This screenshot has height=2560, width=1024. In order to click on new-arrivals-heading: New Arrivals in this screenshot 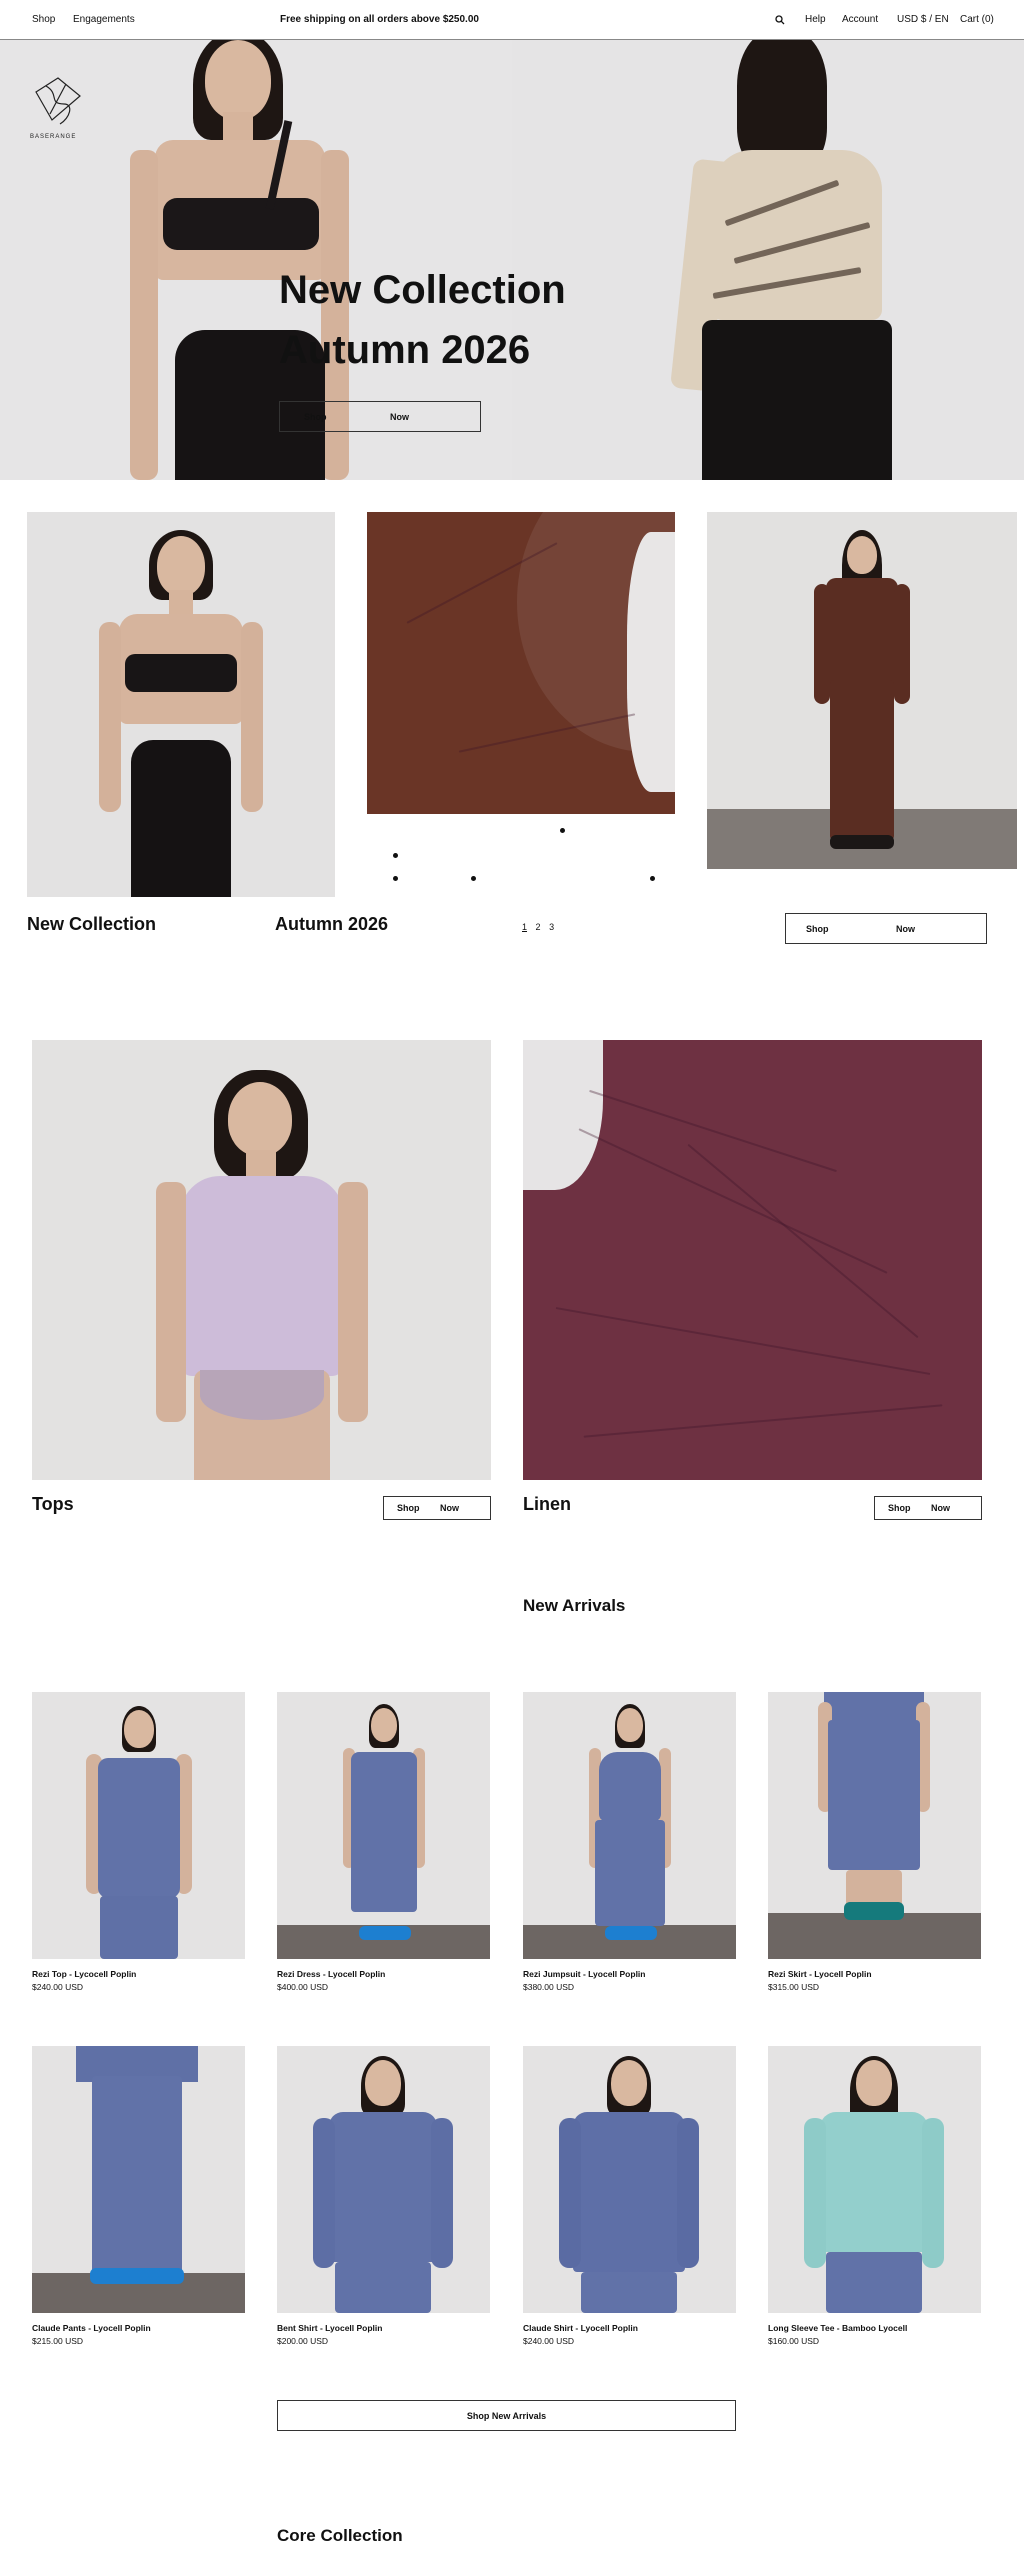, I will do `click(574, 1605)`.